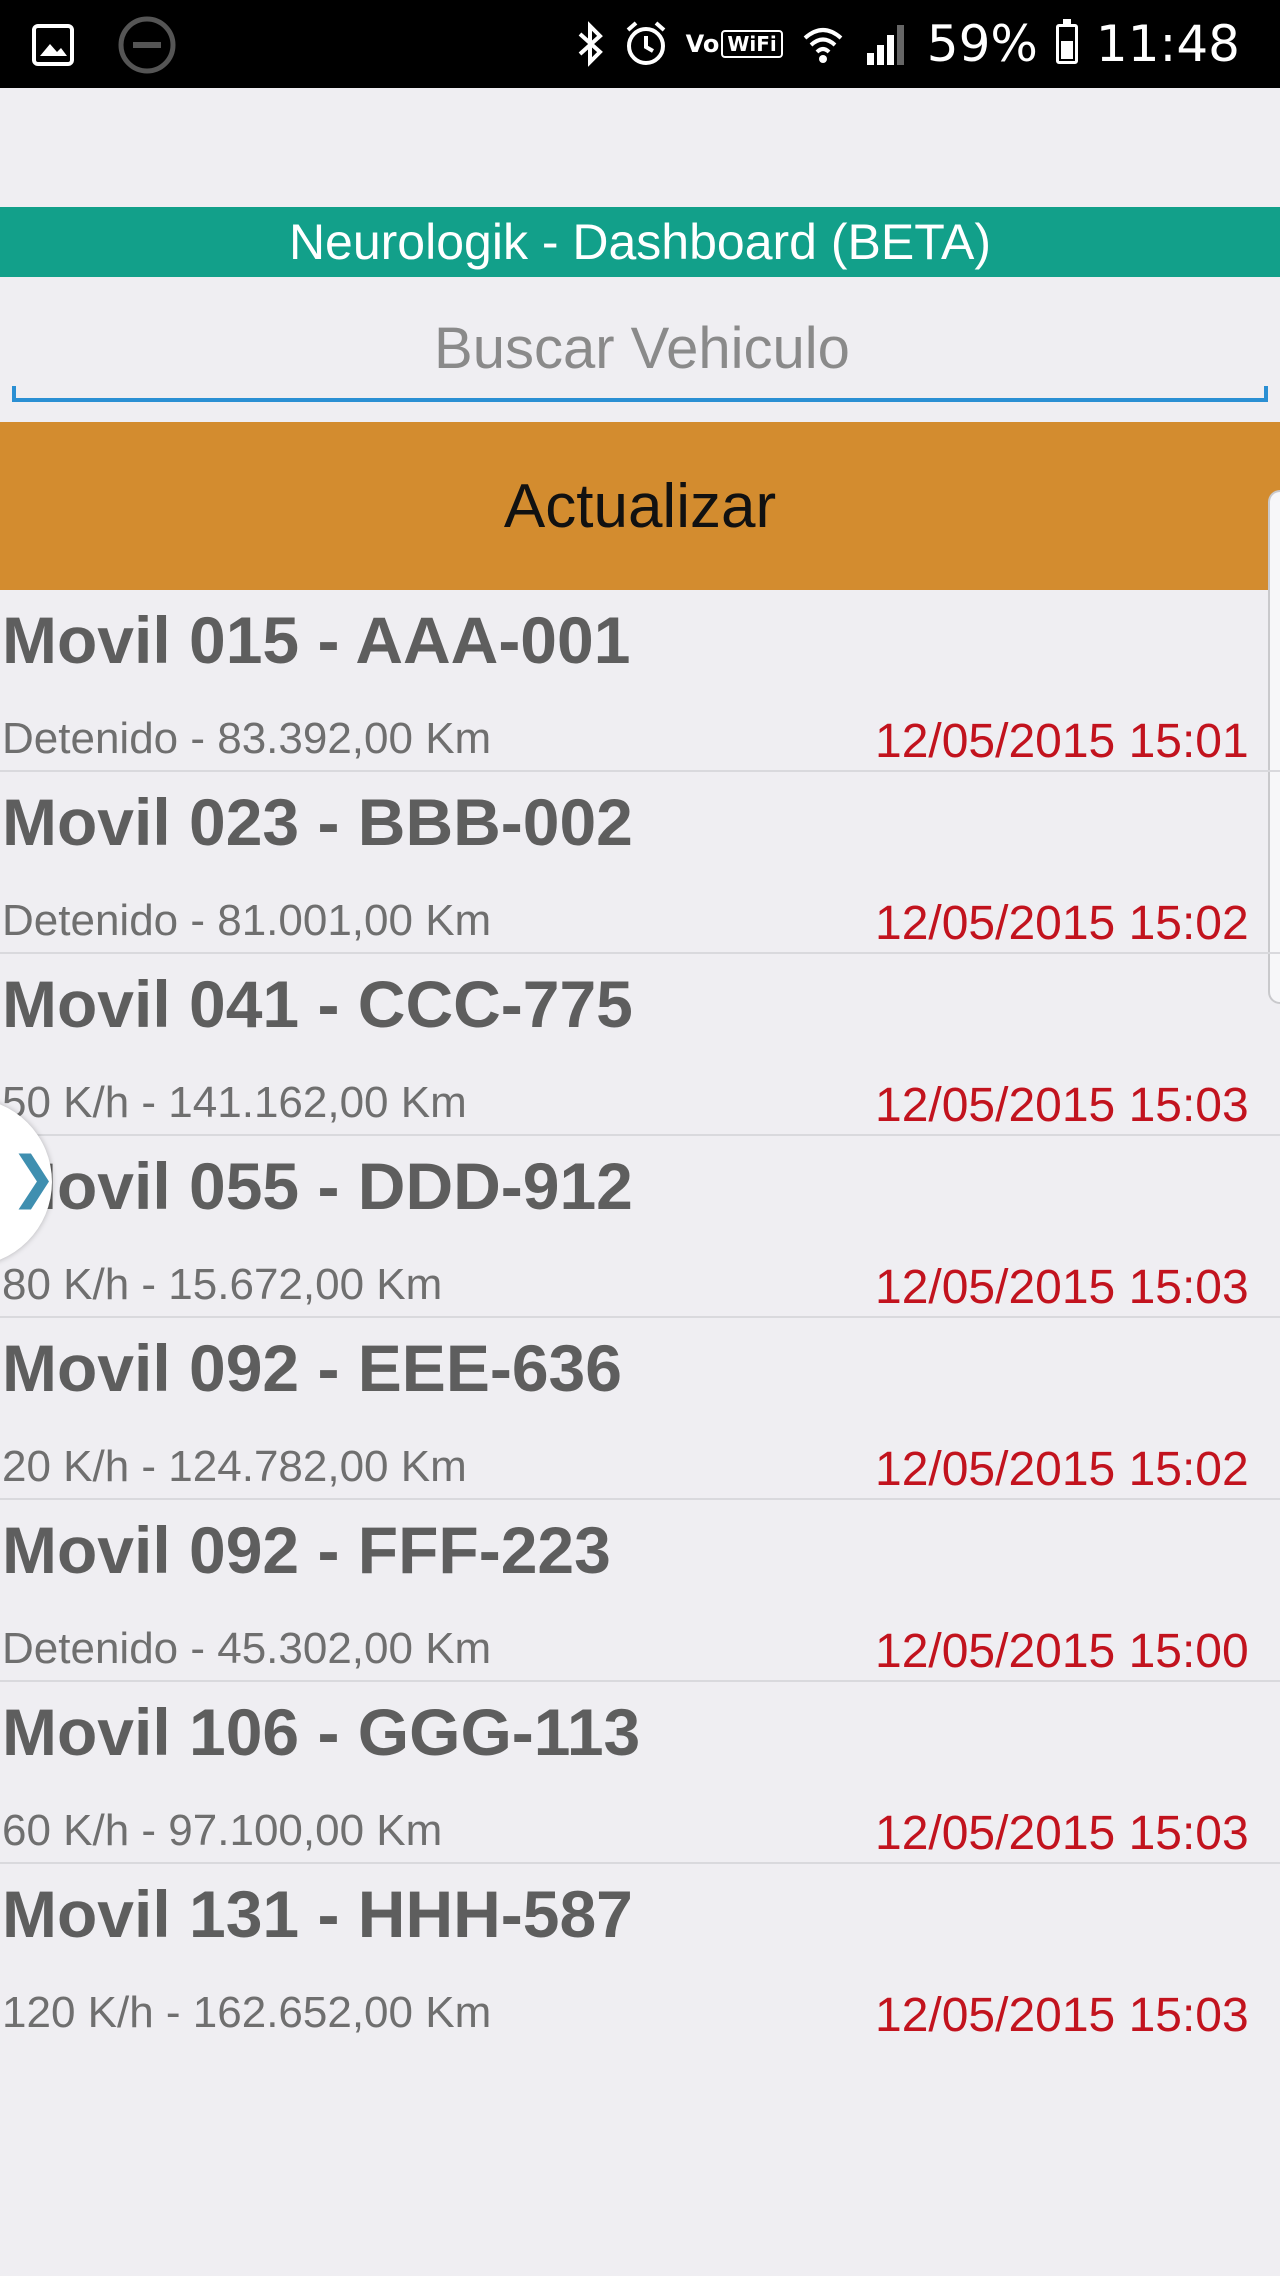  I want to click on vehicle-status: Detenido - 83.392,00 Km, so click(247, 738).